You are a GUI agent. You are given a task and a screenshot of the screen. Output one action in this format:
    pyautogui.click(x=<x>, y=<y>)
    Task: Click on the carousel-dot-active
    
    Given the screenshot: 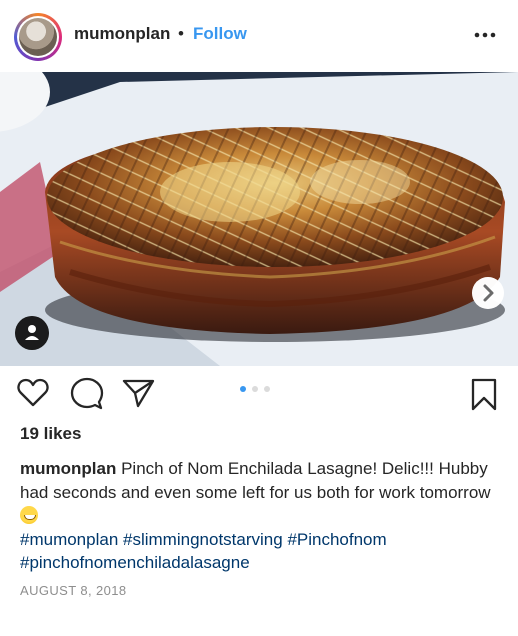 What is the action you would take?
    pyautogui.click(x=243, y=389)
    